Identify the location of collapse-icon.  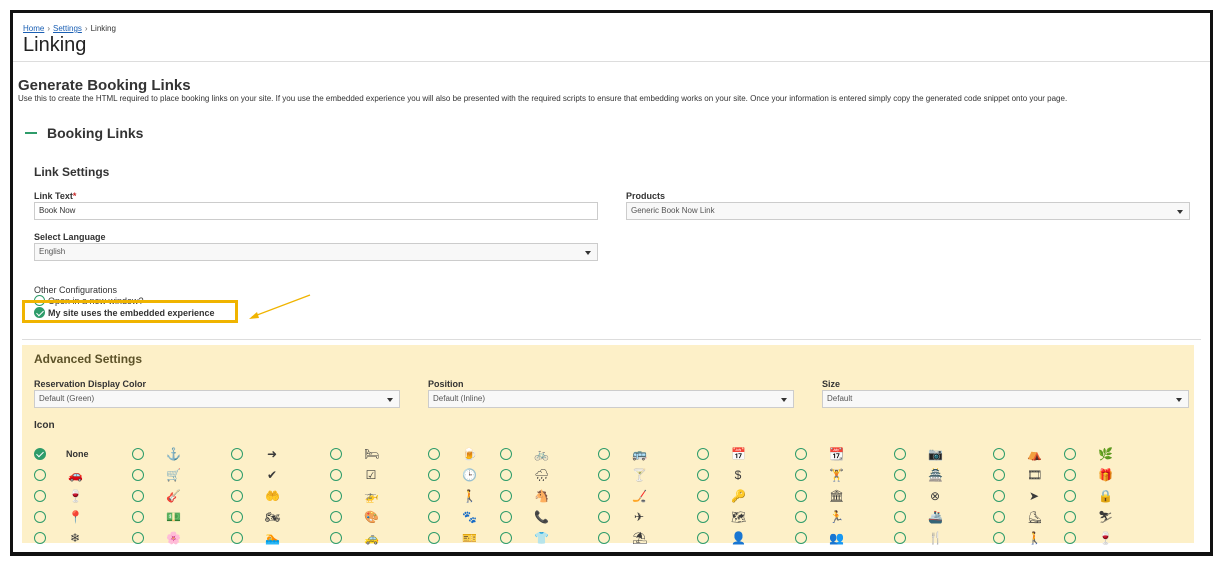
(31, 133).